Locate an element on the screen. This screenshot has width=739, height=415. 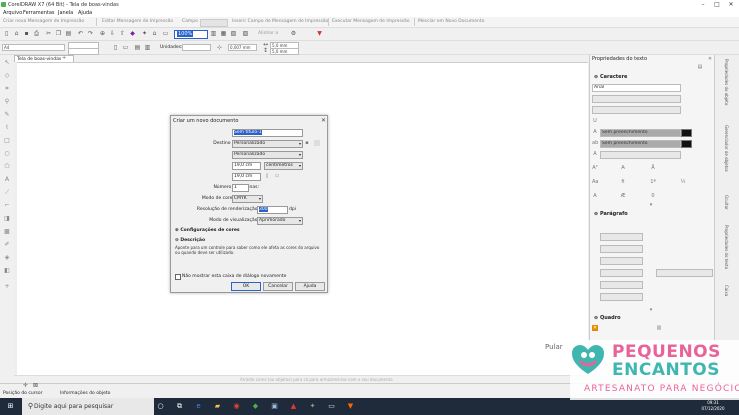
taskbar-clock: 09:31 07/12/2020 is located at coordinates (713, 406).